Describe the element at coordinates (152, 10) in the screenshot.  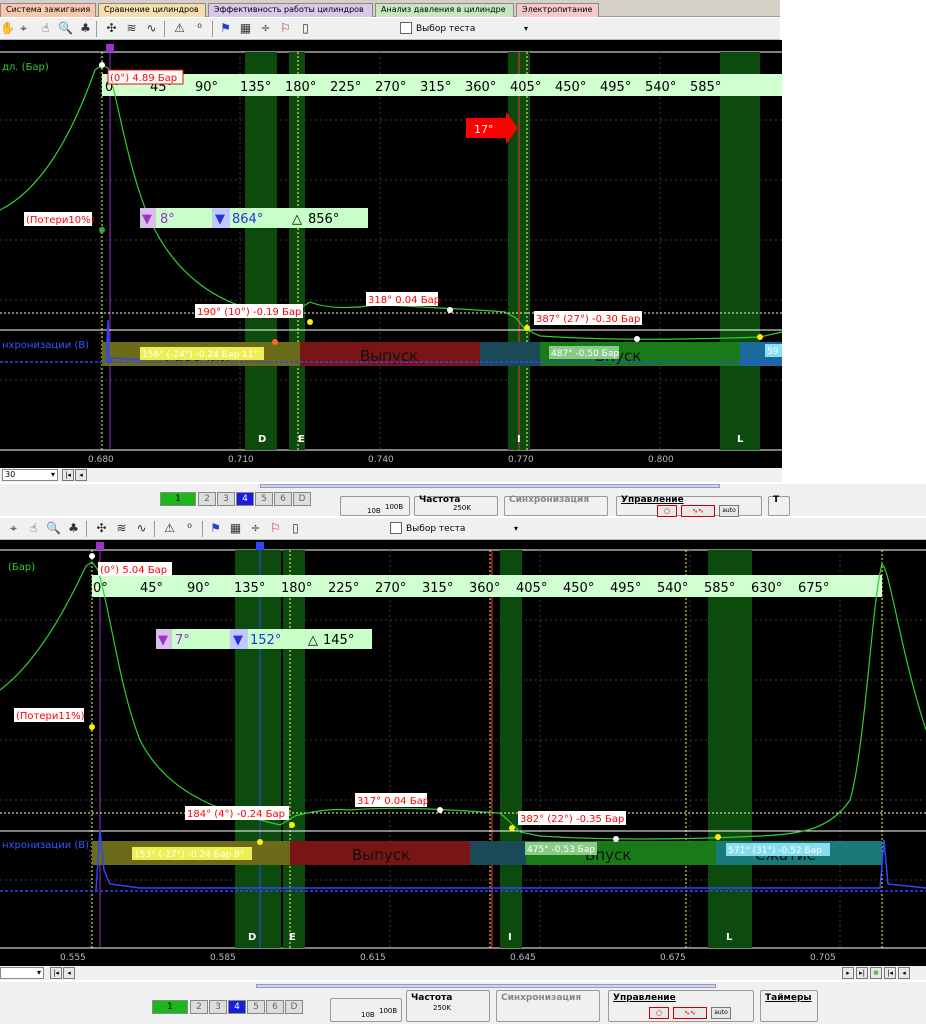
I see `tab-cylinder-compare: Сравнение цилиндров` at that location.